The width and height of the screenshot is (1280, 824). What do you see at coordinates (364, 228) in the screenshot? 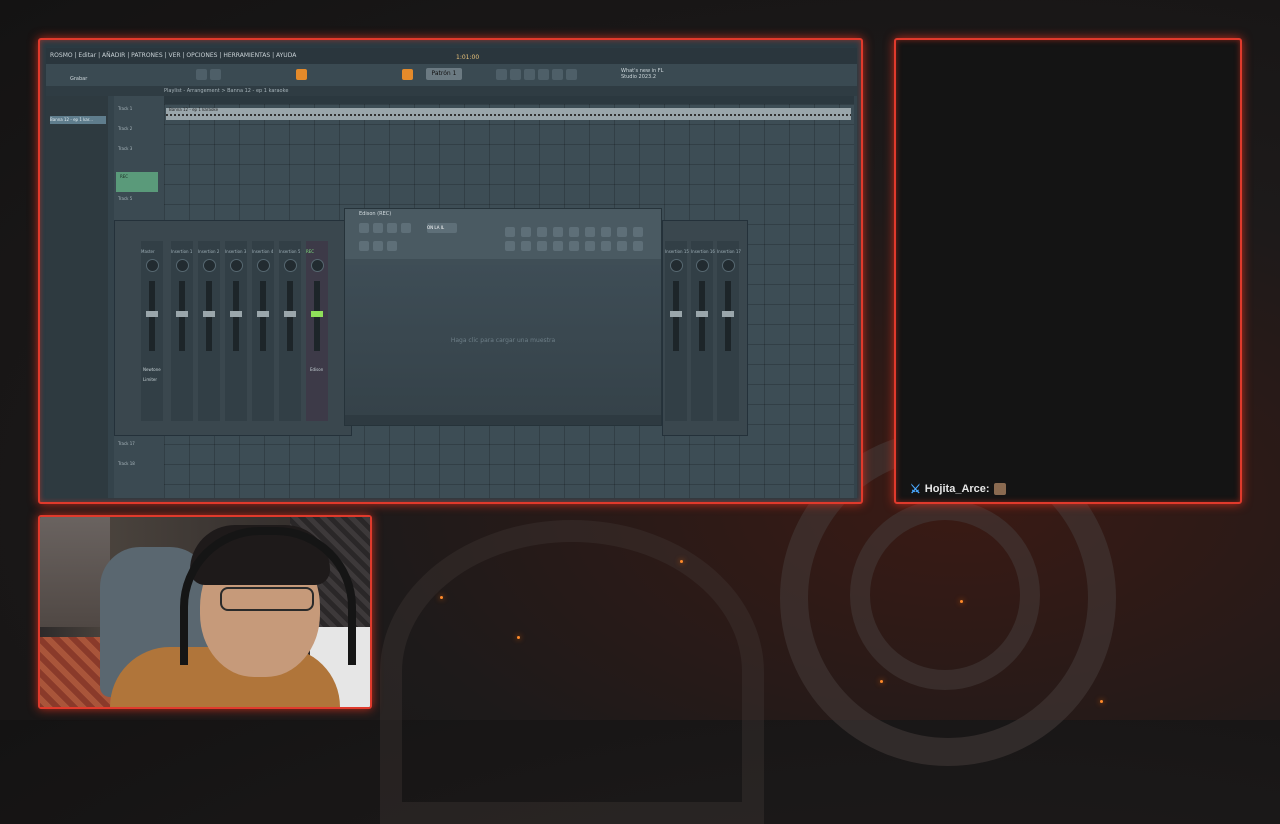
I see `loop-icon` at bounding box center [364, 228].